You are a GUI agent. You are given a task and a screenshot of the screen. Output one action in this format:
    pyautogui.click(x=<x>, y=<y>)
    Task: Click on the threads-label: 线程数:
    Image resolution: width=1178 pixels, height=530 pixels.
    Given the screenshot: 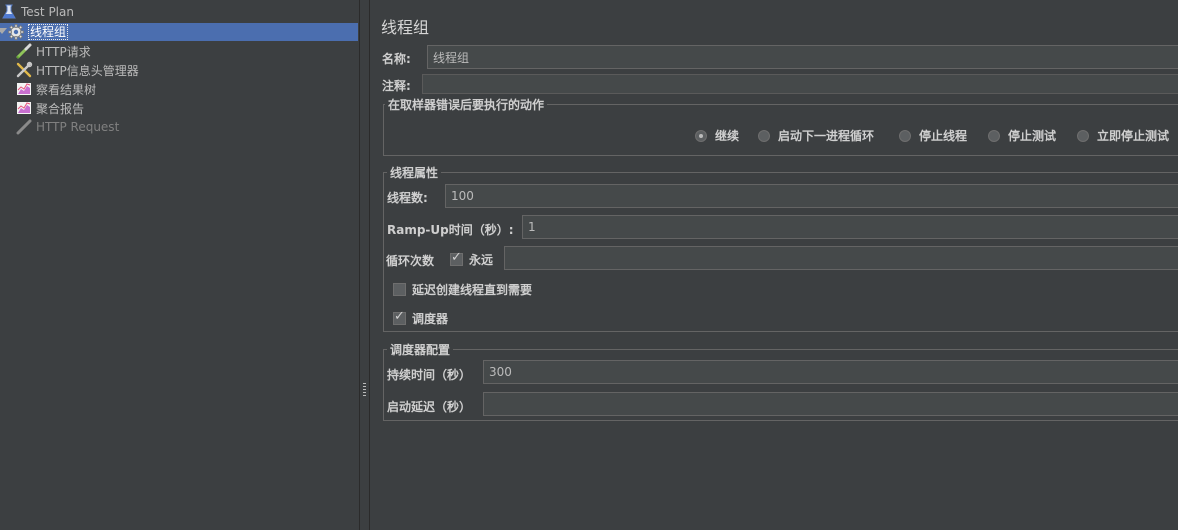 What is the action you would take?
    pyautogui.click(x=407, y=198)
    